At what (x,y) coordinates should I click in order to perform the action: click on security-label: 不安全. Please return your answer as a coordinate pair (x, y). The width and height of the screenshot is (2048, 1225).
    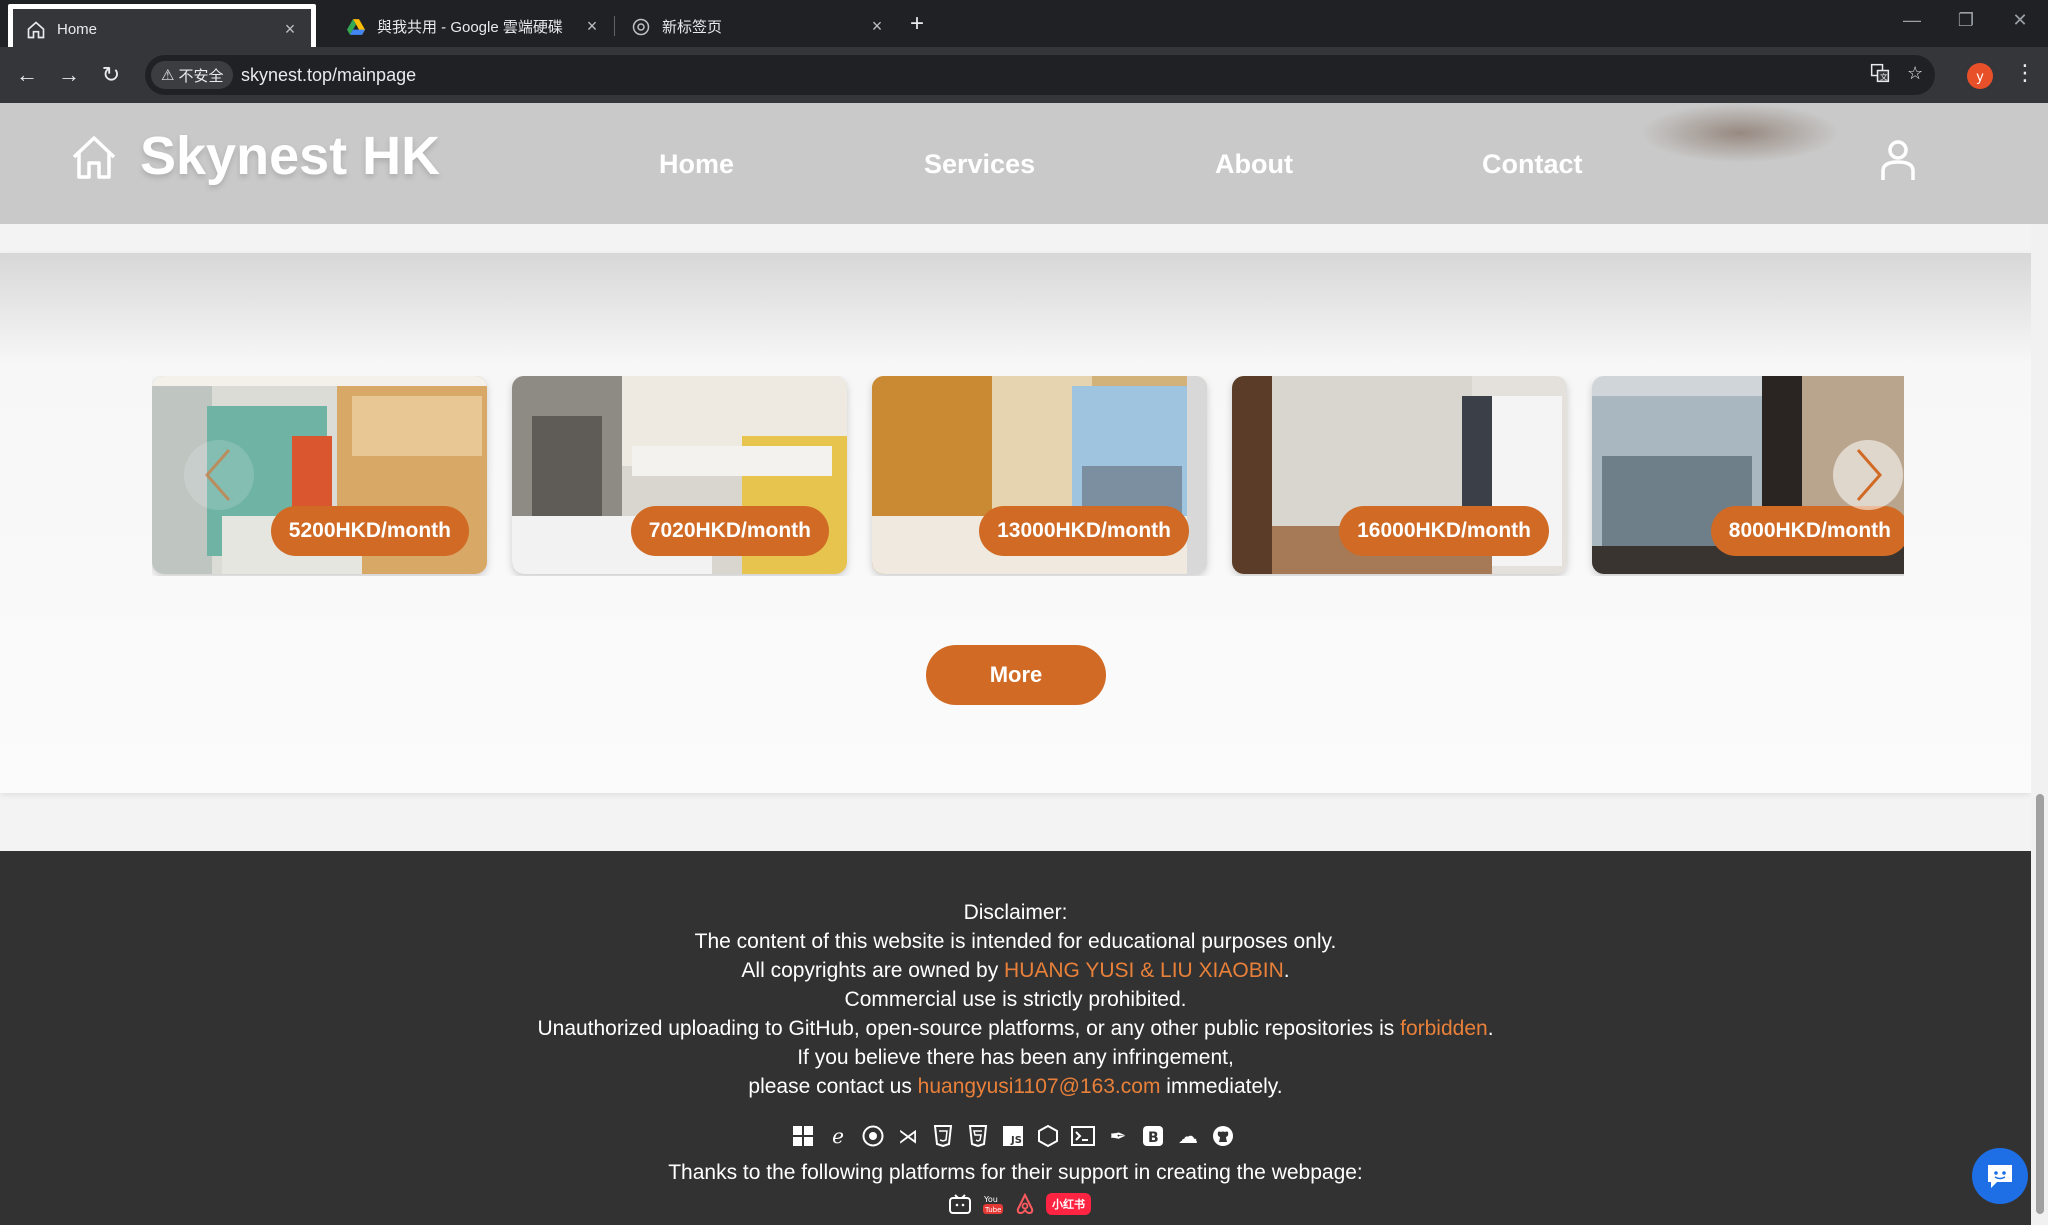
    Looking at the image, I should click on (201, 76).